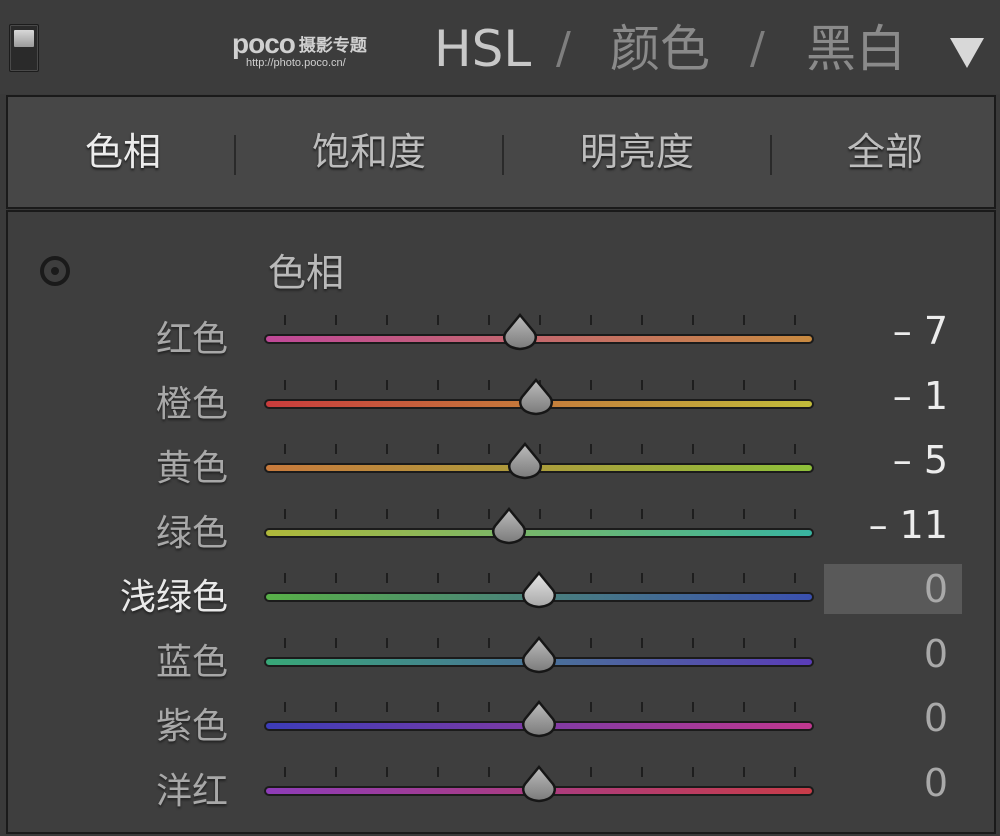  Describe the element at coordinates (55, 271) in the screenshot. I see `target-adjust-icon` at that location.